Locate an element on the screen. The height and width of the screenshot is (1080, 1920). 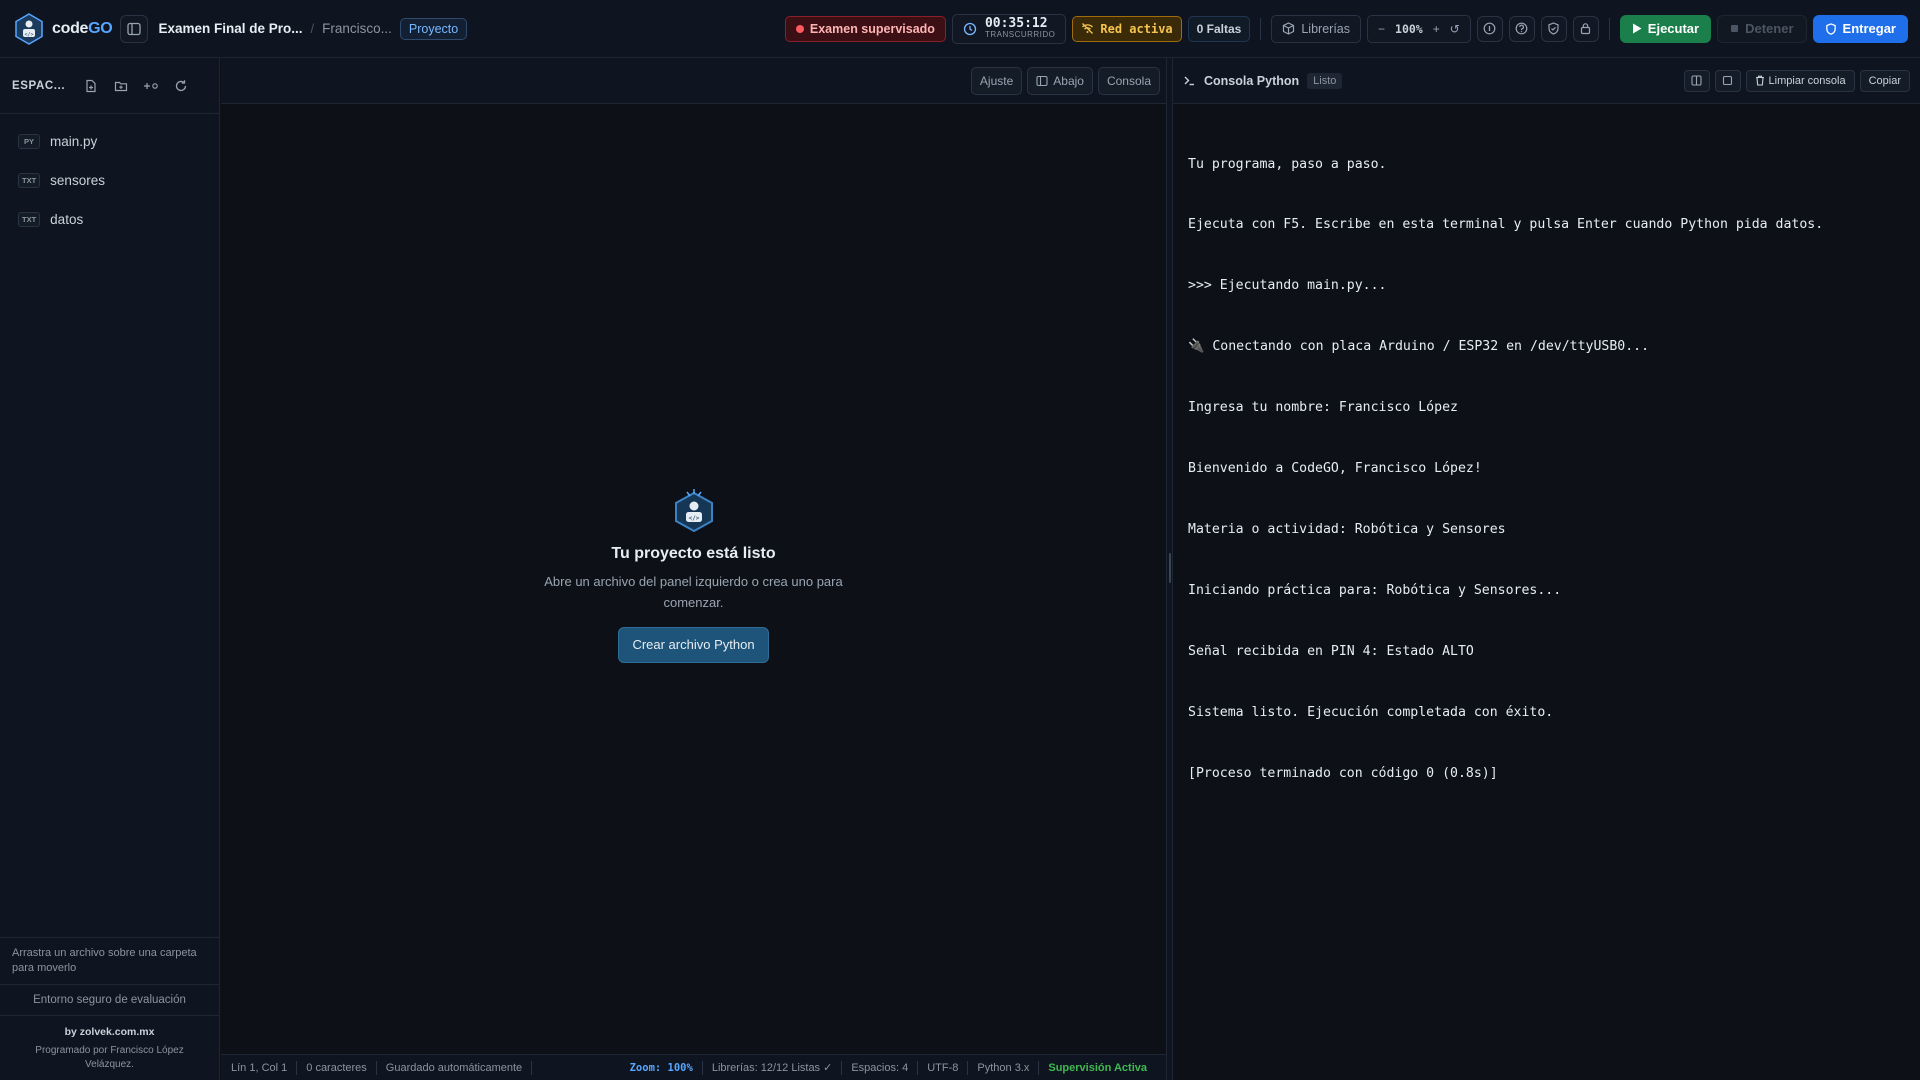
create-python-file-button: Crear archivo Python is located at coordinates (693, 645).